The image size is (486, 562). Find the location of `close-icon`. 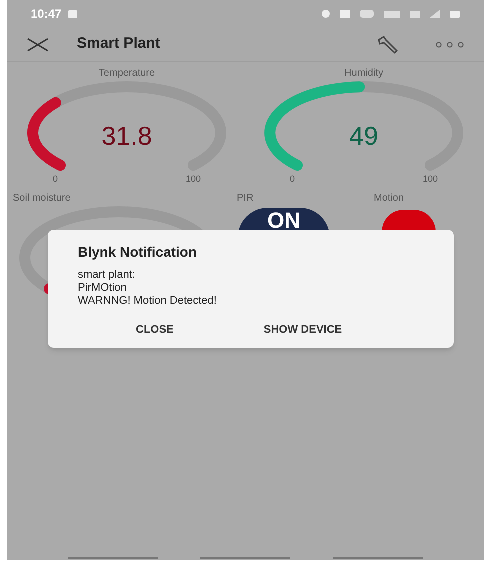

close-icon is located at coordinates (38, 45).